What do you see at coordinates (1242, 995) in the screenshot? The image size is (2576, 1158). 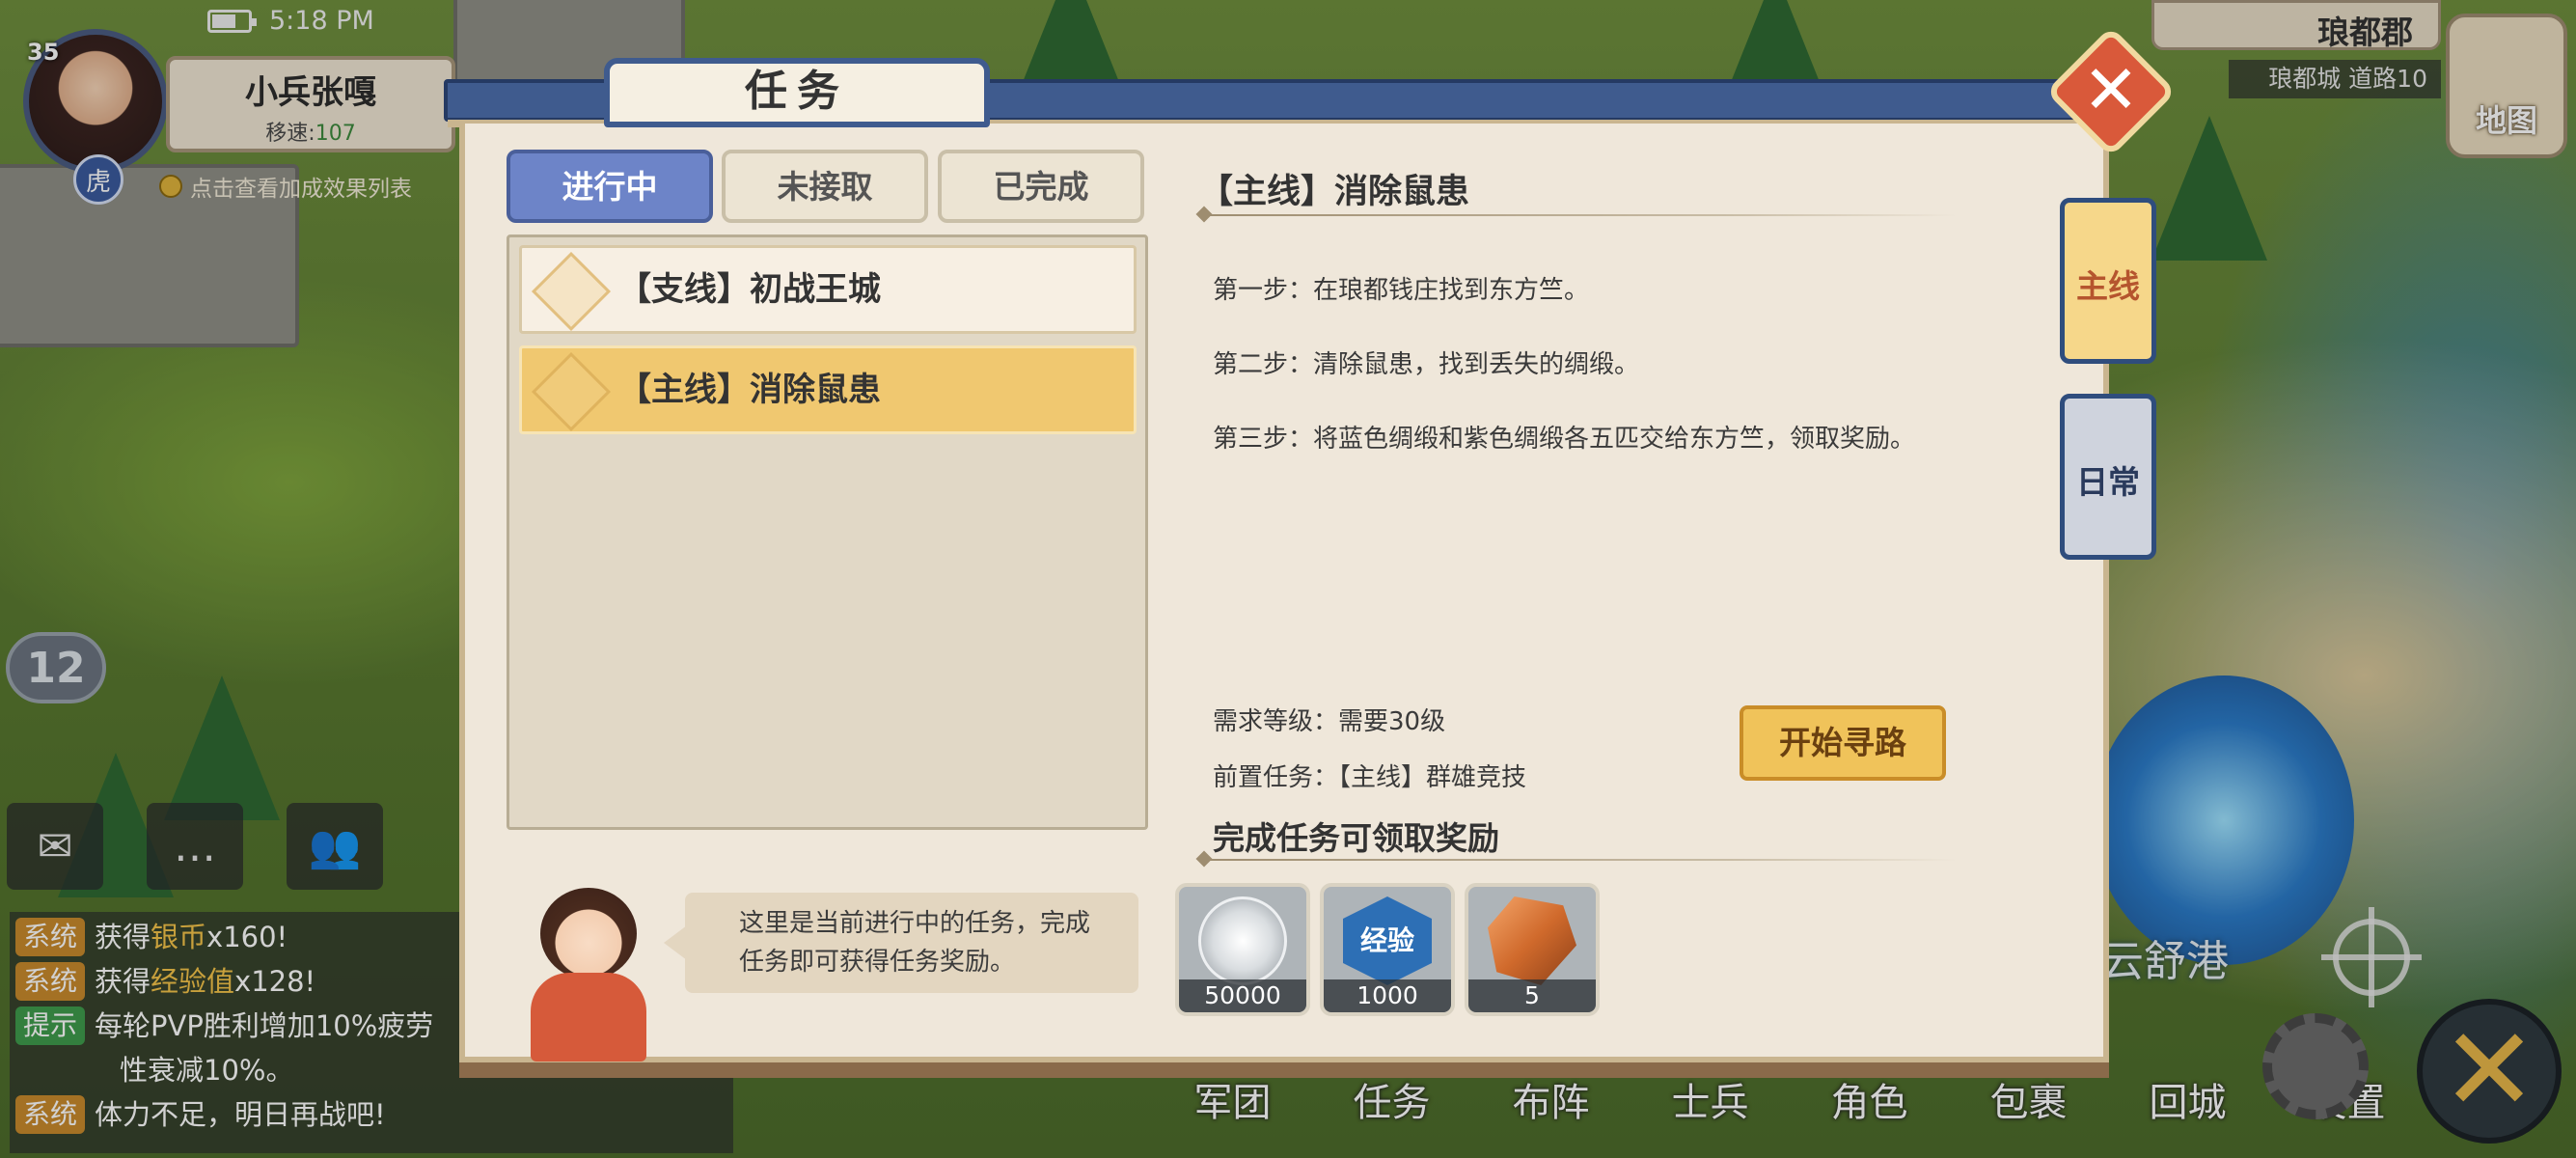 I see `reward-quantity: 50000` at bounding box center [1242, 995].